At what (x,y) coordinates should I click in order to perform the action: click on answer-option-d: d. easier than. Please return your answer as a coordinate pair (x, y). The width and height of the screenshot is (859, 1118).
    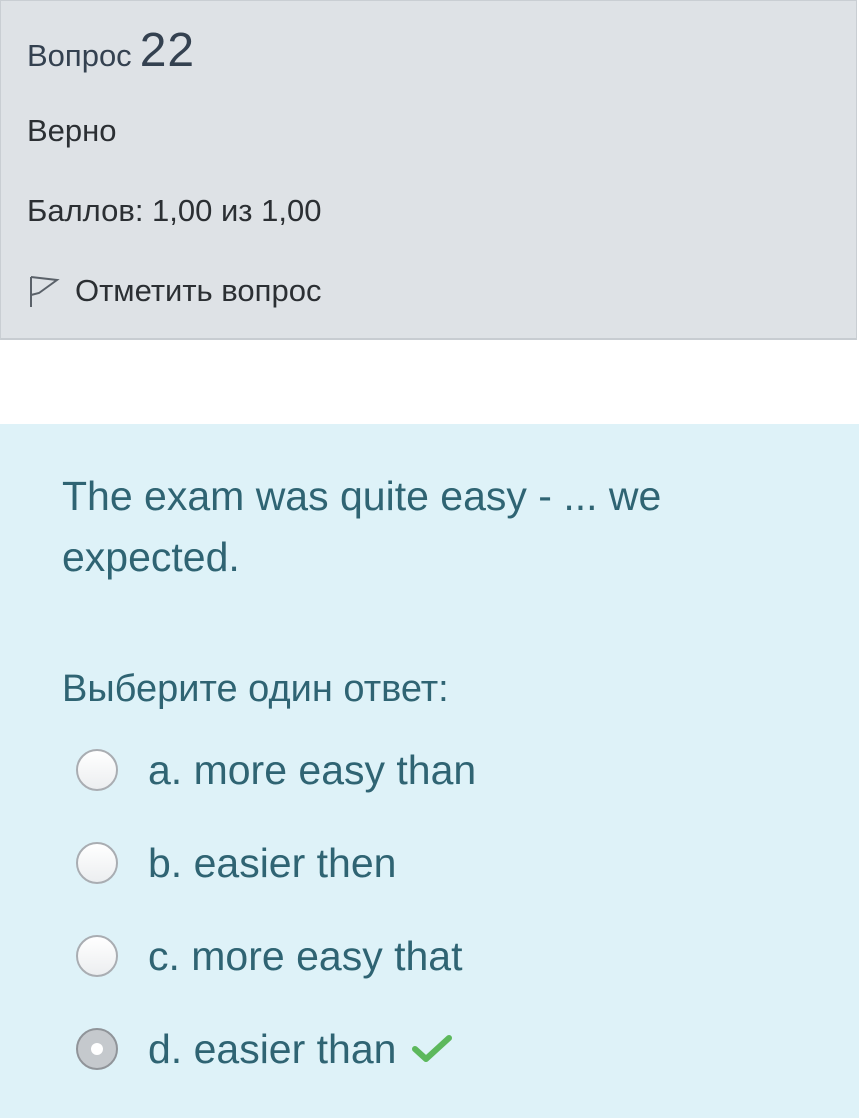
    Looking at the image, I should click on (426, 1049).